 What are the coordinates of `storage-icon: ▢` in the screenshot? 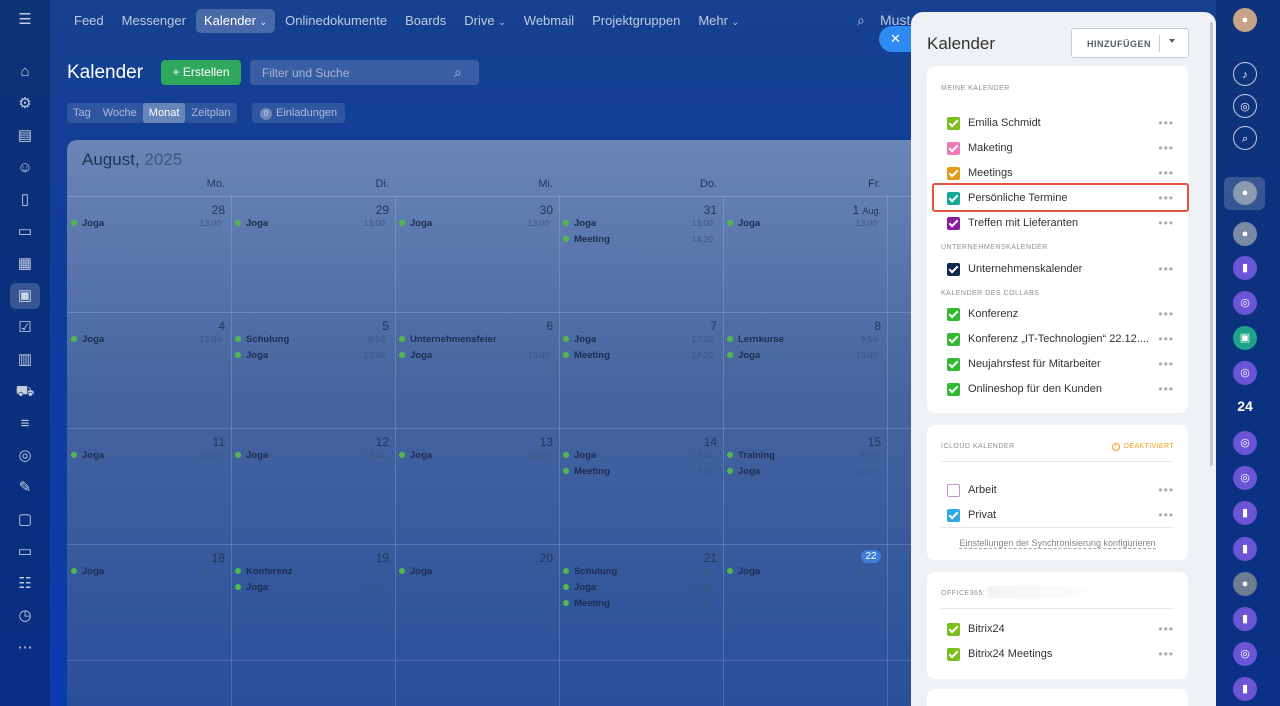 It's located at (25, 520).